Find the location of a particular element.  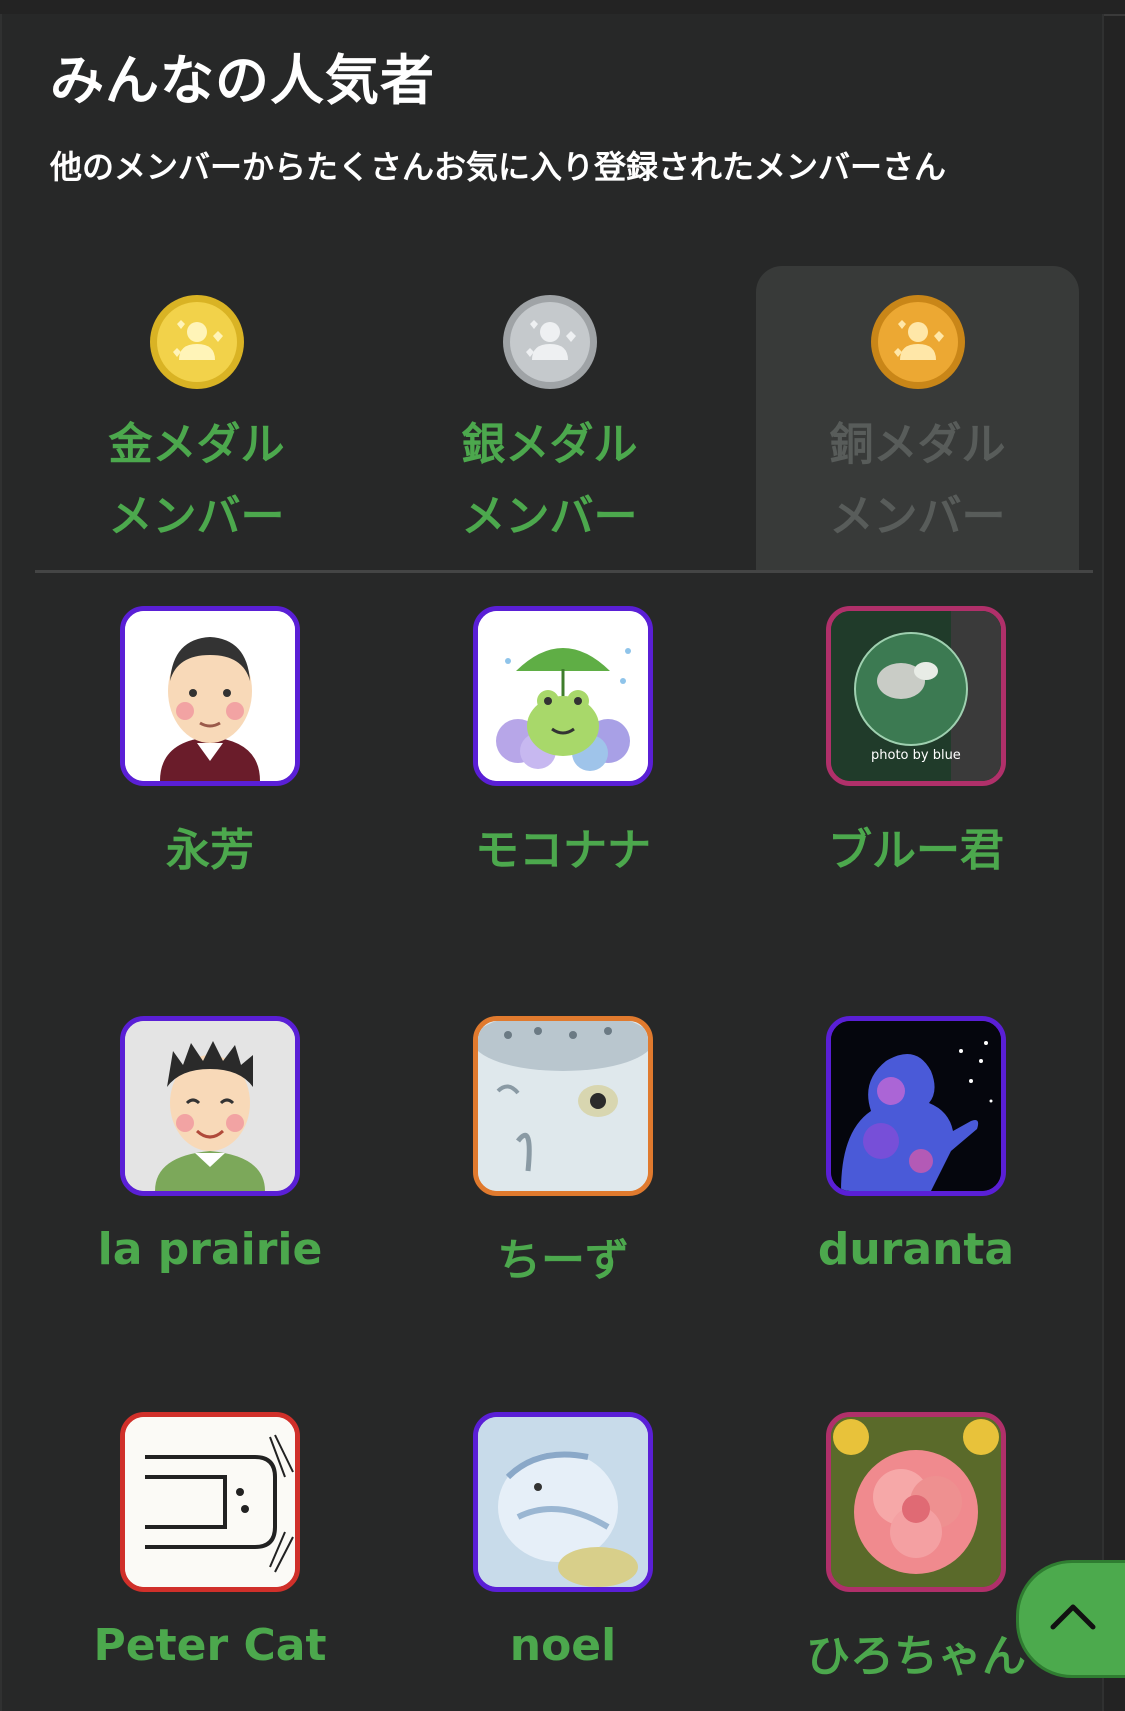

member-name: 永芳 is located at coordinates (210, 850).